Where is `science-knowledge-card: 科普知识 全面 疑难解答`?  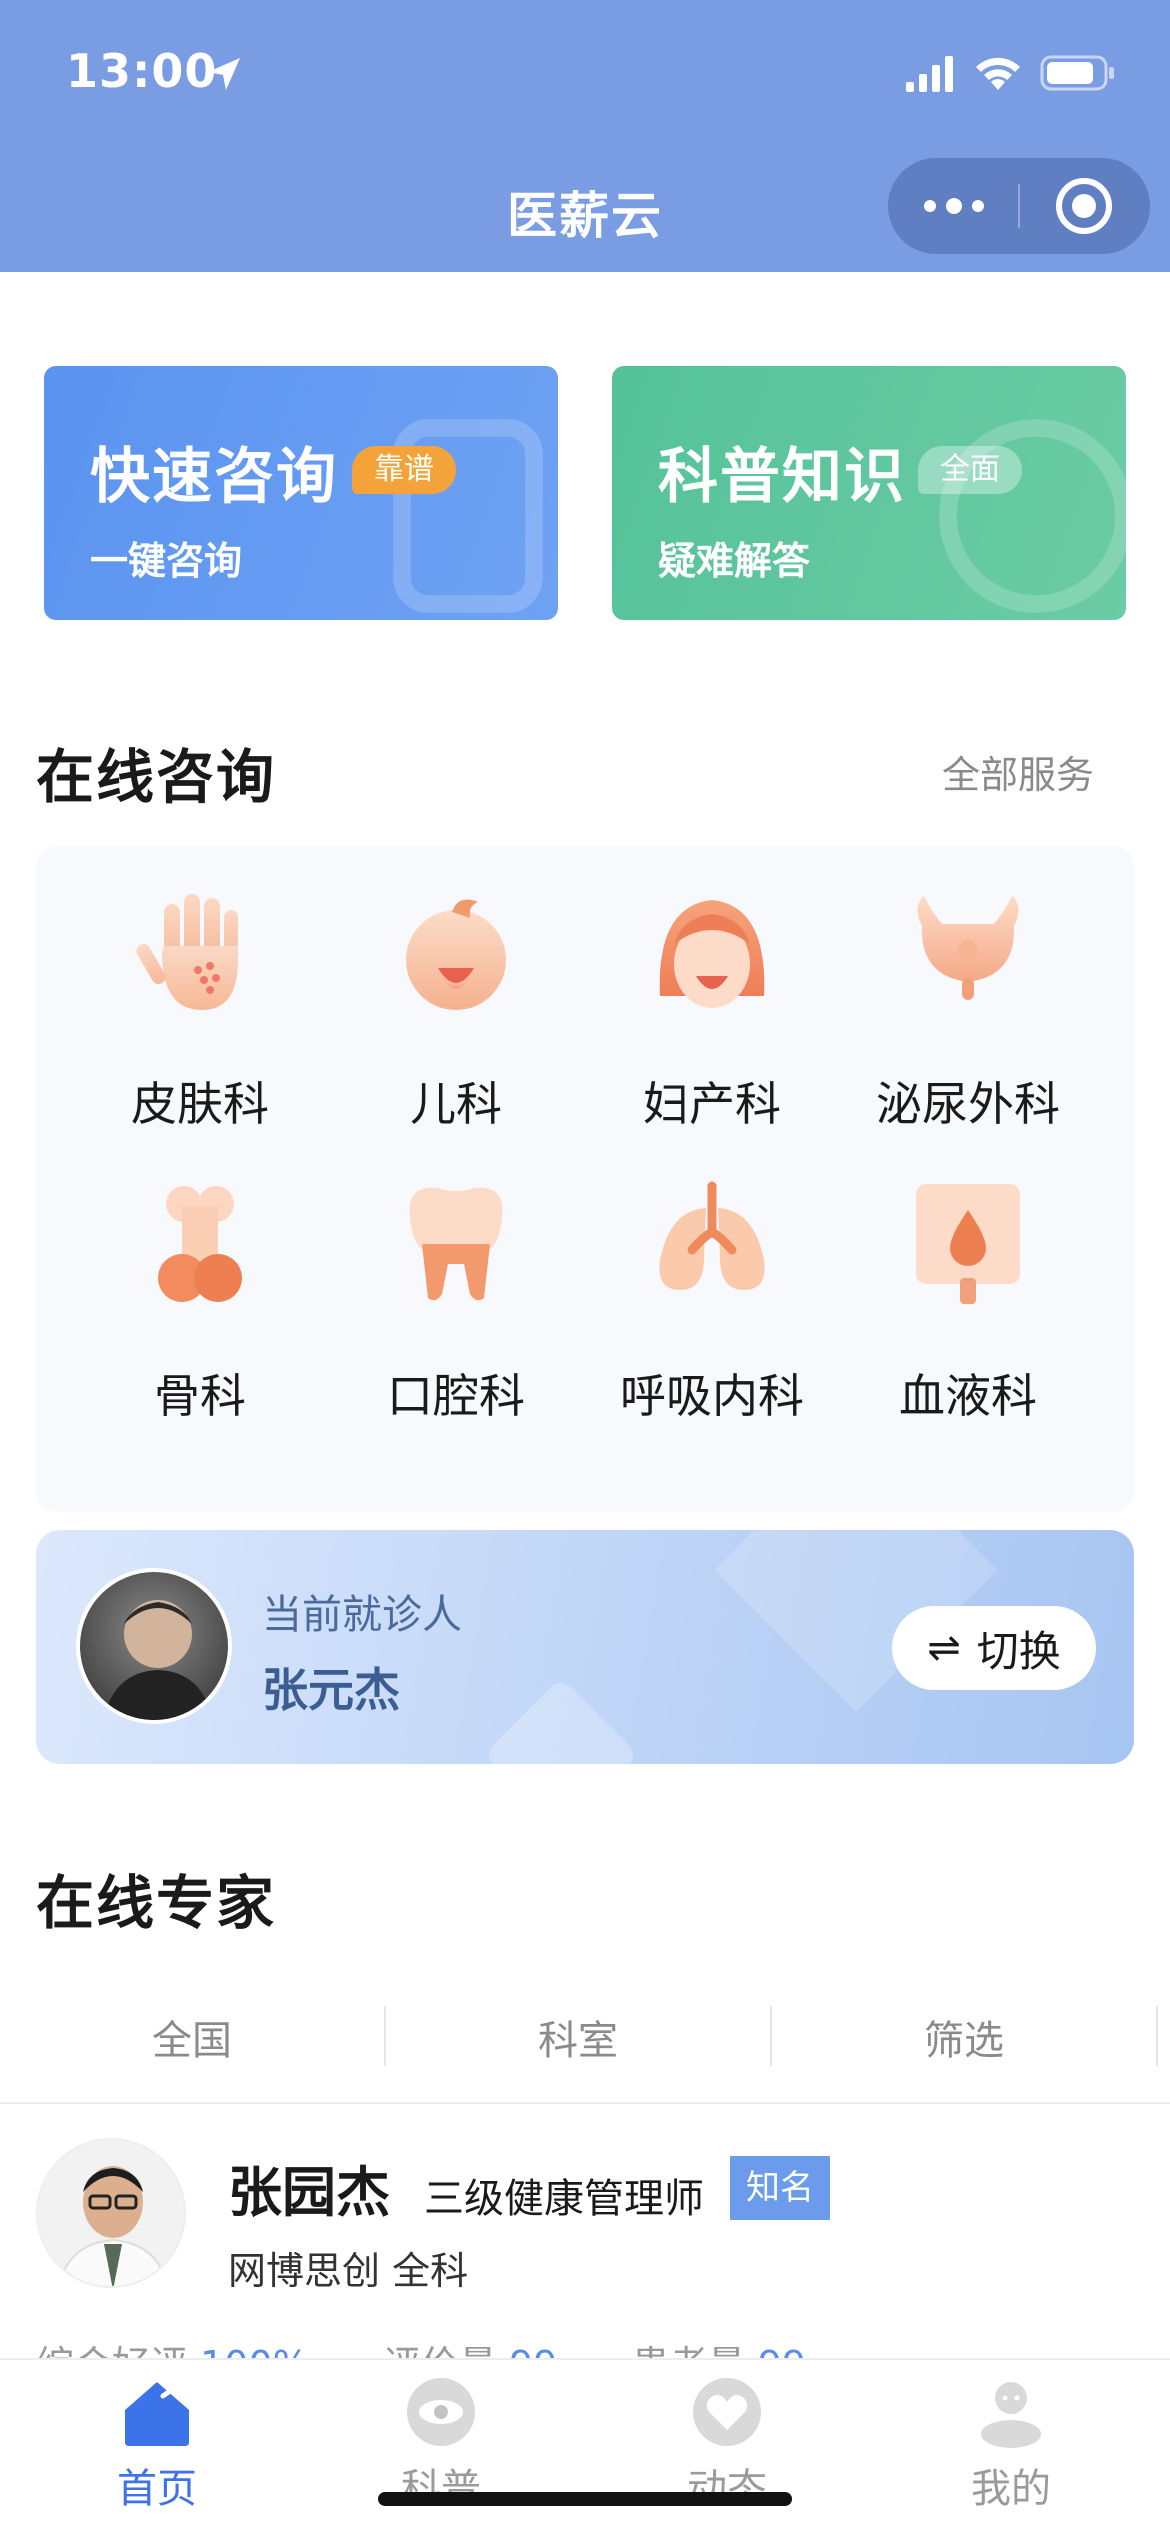
science-knowledge-card: 科普知识 全面 疑难解答 is located at coordinates (869, 493).